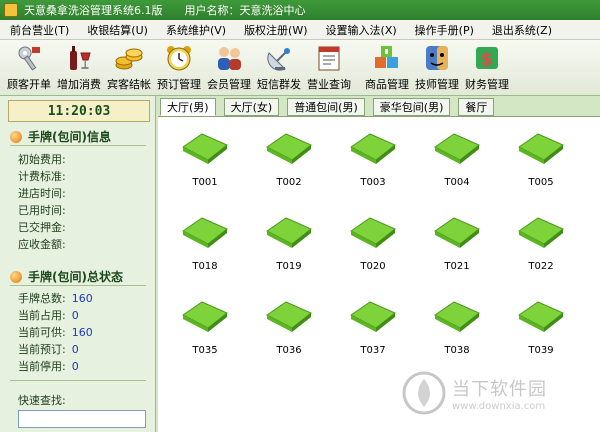  What do you see at coordinates (278, 59) in the screenshot?
I see `satellite-icon` at bounding box center [278, 59].